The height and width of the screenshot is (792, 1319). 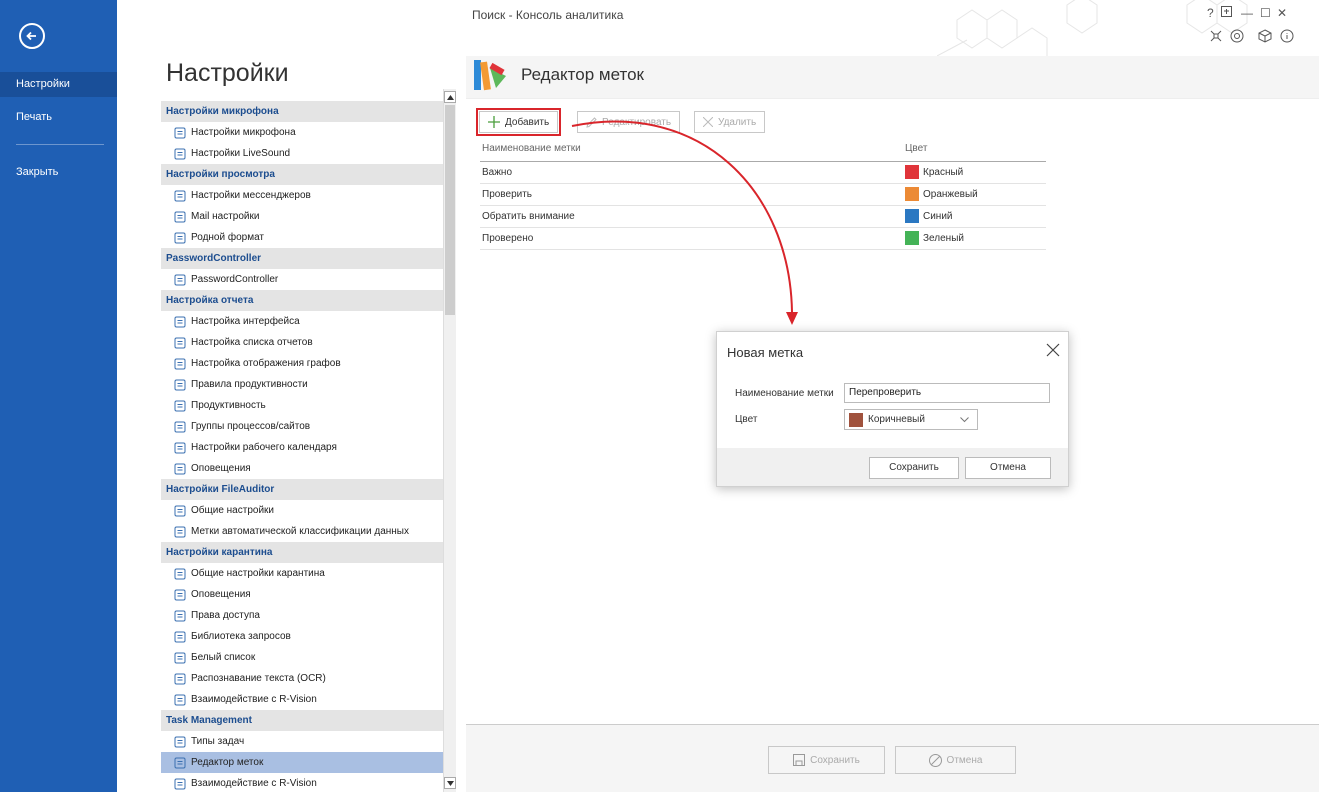 I want to click on tree-item: Типы задач, so click(x=302, y=741).